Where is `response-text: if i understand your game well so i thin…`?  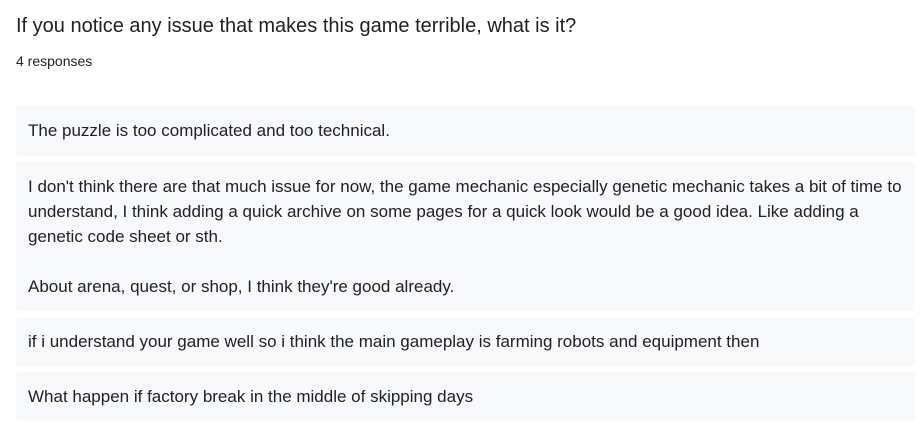 response-text: if i understand your game well so i thin… is located at coordinates (394, 341).